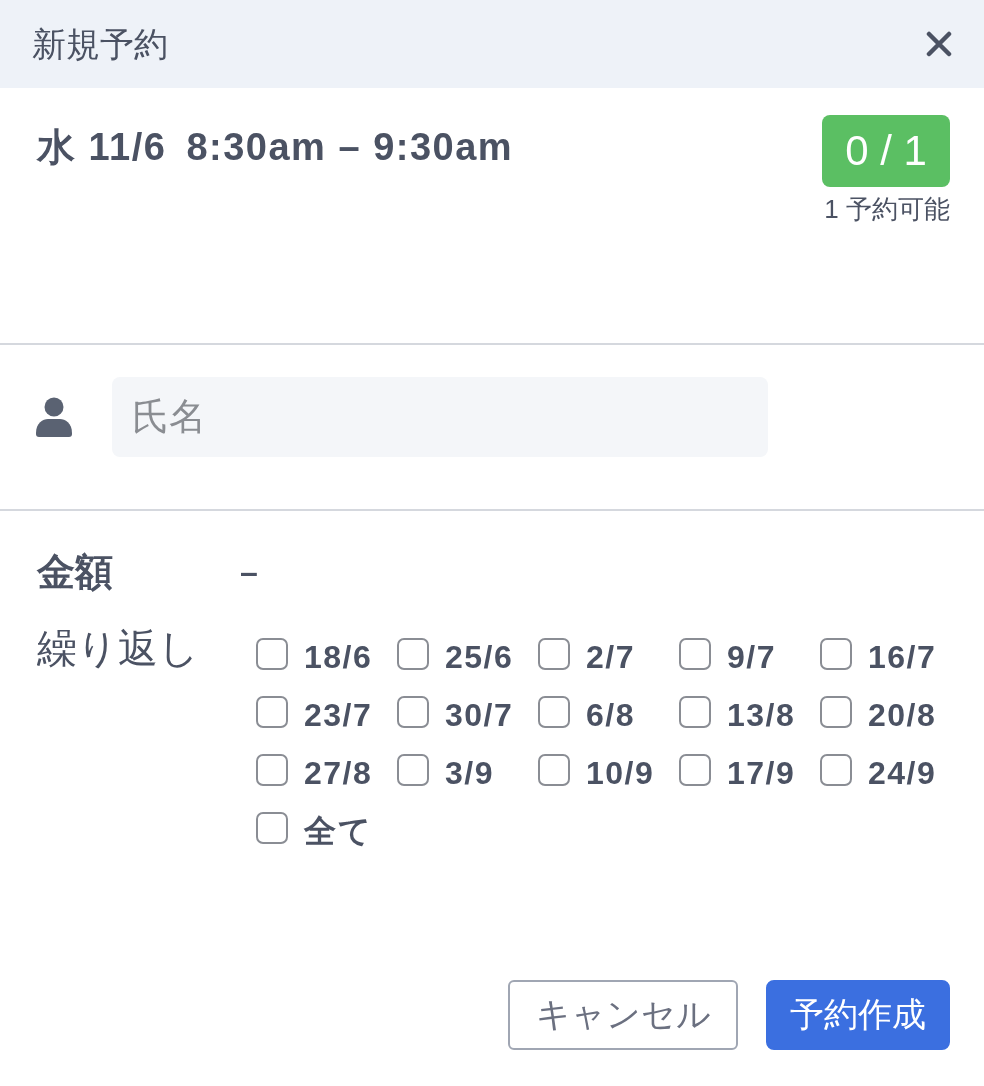  What do you see at coordinates (100, 44) in the screenshot?
I see `dialog-title: 新規予約` at bounding box center [100, 44].